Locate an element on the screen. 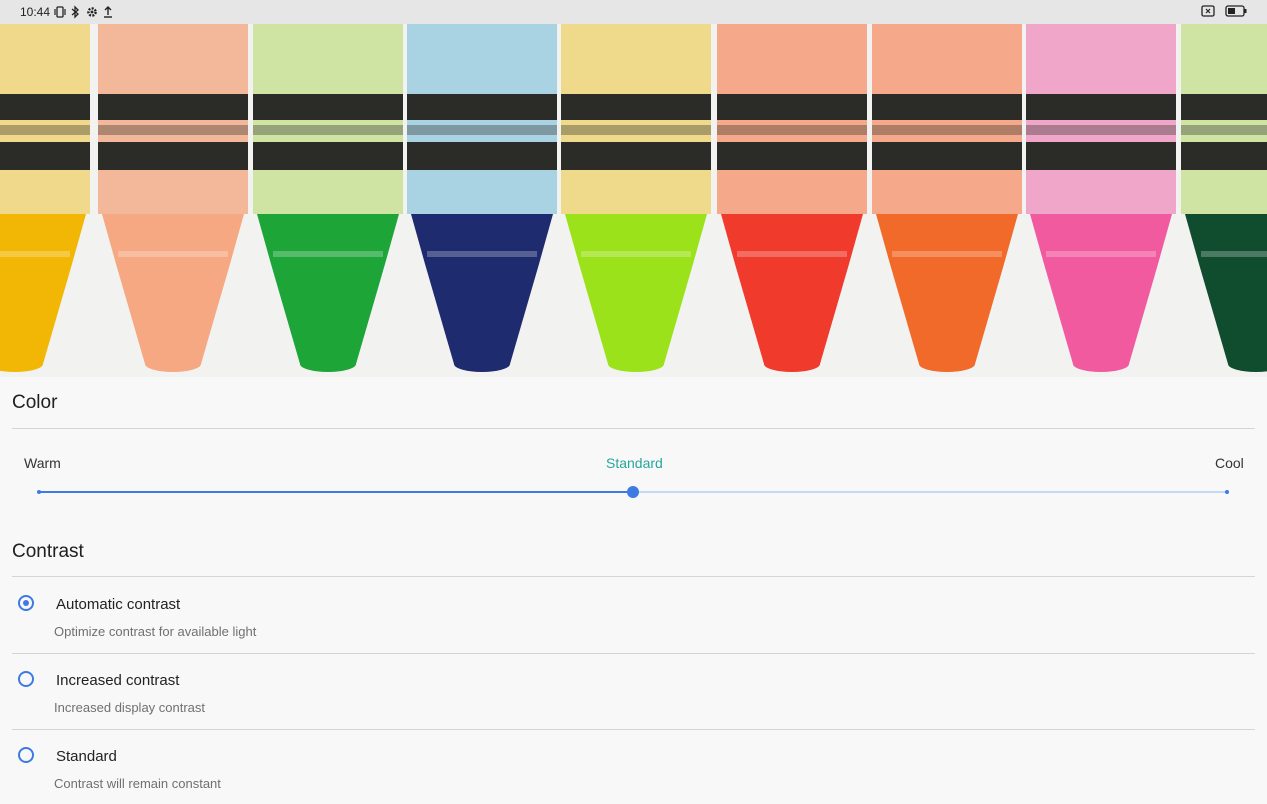 The width and height of the screenshot is (1267, 804). radio-standard-contrast is located at coordinates (26, 755).